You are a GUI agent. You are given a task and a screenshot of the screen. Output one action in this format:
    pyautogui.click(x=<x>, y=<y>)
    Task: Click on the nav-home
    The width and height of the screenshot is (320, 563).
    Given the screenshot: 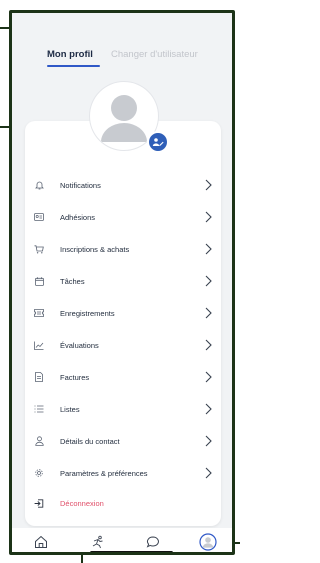 What is the action you would take?
    pyautogui.click(x=41, y=542)
    